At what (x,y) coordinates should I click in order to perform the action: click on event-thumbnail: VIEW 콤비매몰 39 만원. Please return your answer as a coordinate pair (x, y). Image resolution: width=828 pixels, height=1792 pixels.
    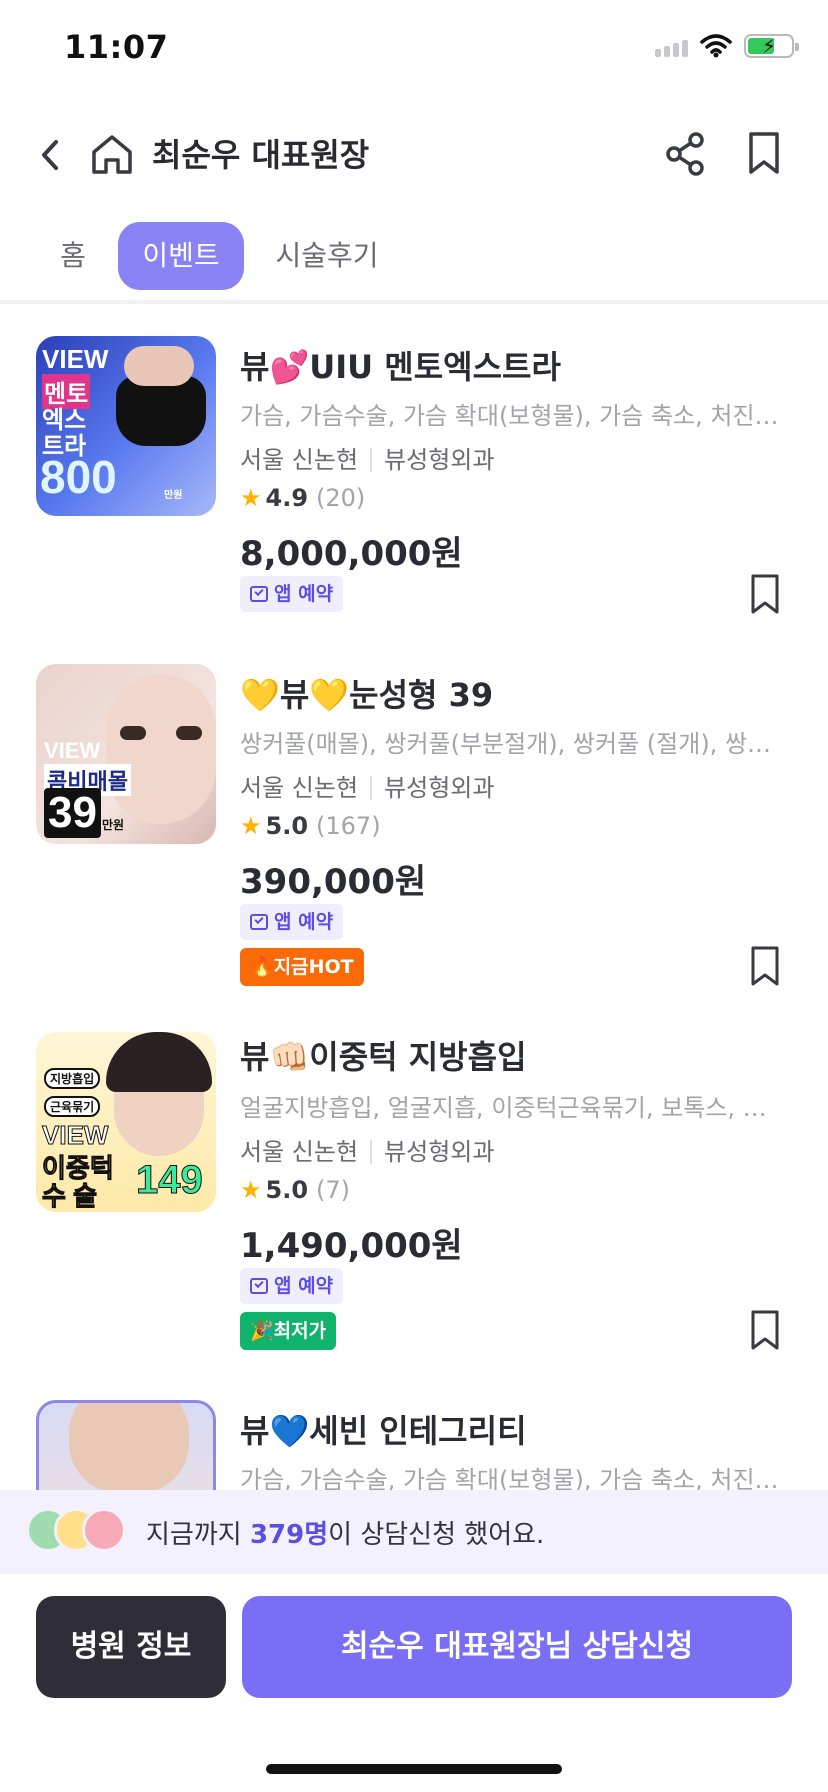
    Looking at the image, I should click on (126, 754).